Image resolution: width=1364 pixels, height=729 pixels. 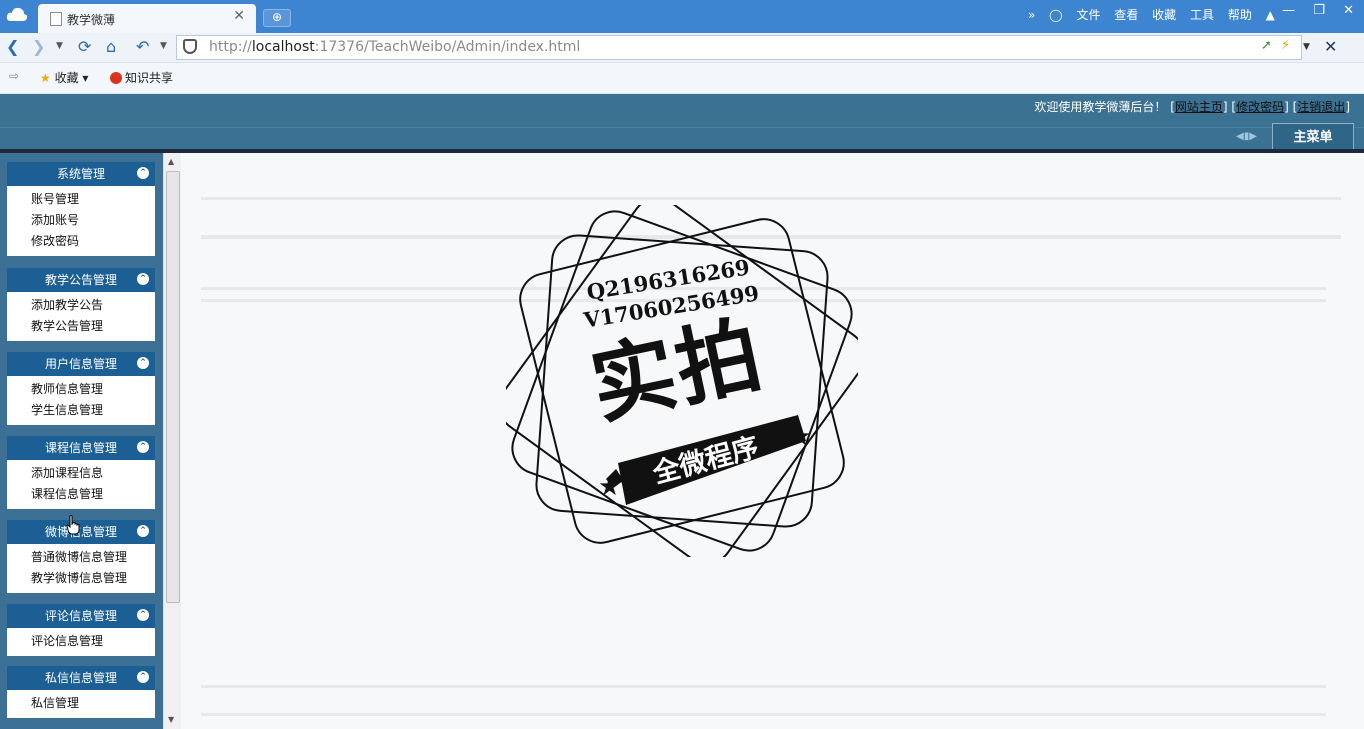 I want to click on sidebar-item-add-course: 添加课程信息, so click(x=81, y=473).